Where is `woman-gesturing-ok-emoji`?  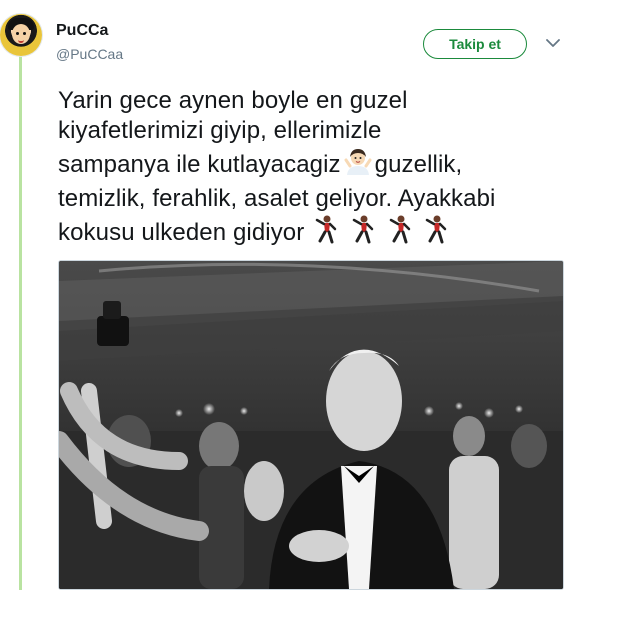
woman-gesturing-ok-emoji is located at coordinates (358, 165).